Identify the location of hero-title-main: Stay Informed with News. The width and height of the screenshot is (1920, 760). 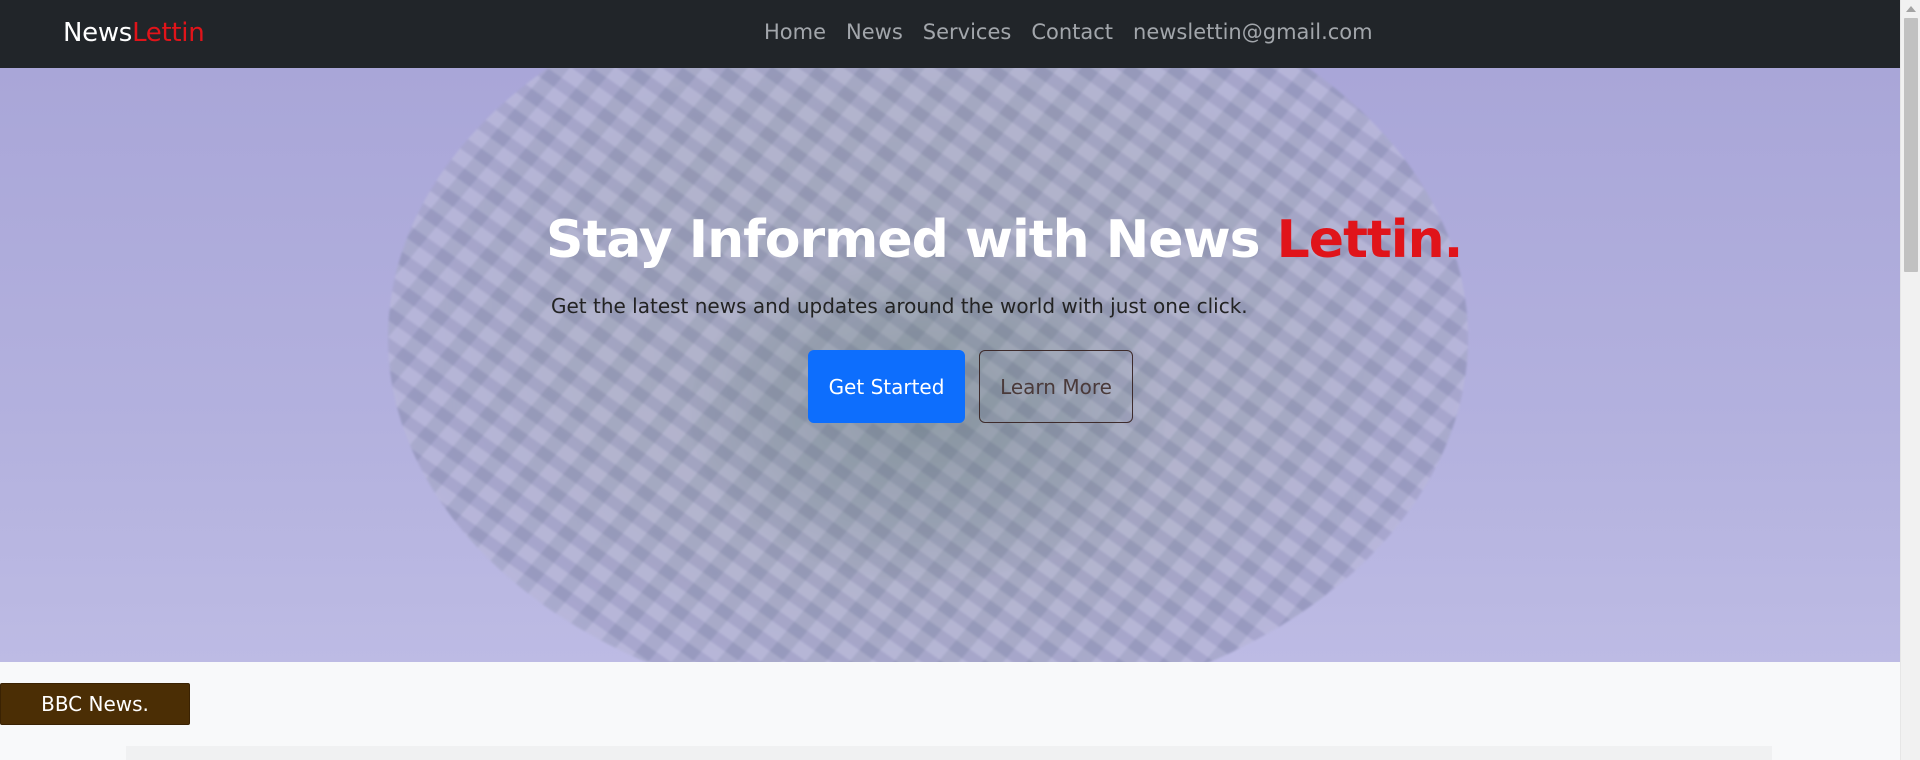
(911, 240).